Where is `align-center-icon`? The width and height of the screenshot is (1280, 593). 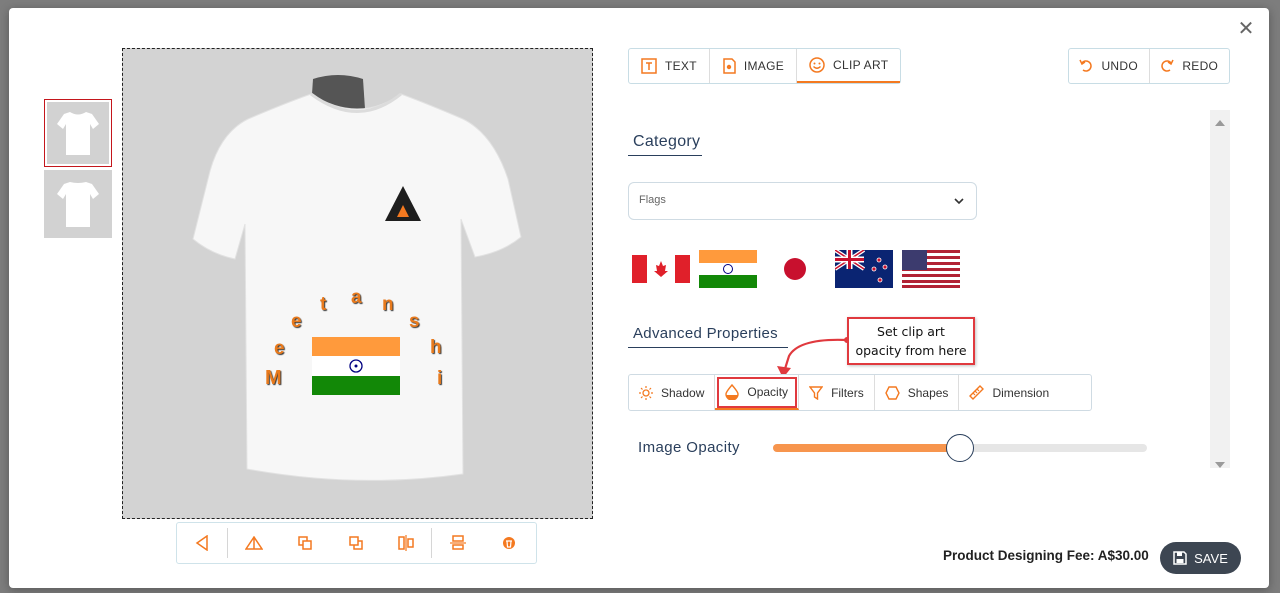
align-center-icon is located at coordinates (406, 543).